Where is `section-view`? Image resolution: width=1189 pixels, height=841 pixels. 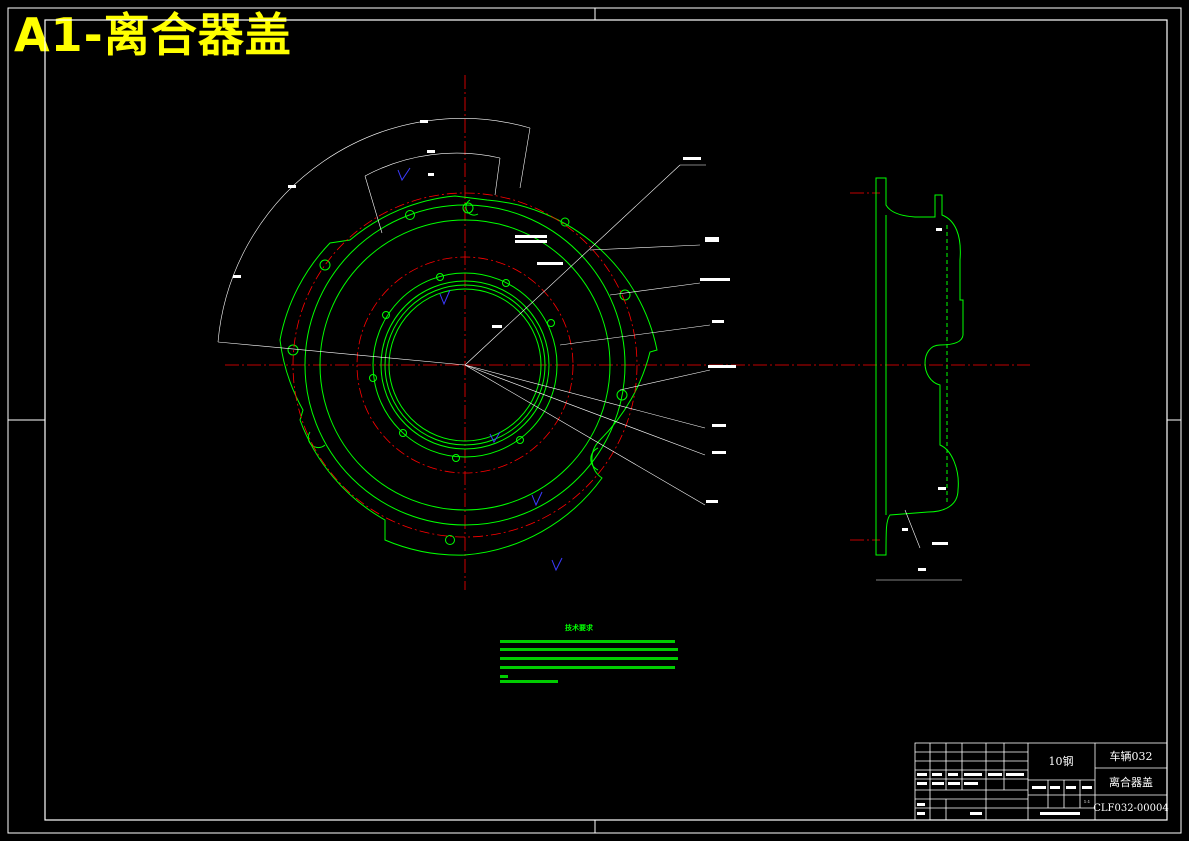 section-view is located at coordinates (919, 379).